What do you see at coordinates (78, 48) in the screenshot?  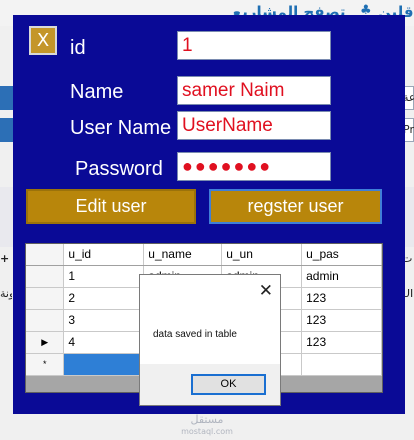 I see `id-label: id` at bounding box center [78, 48].